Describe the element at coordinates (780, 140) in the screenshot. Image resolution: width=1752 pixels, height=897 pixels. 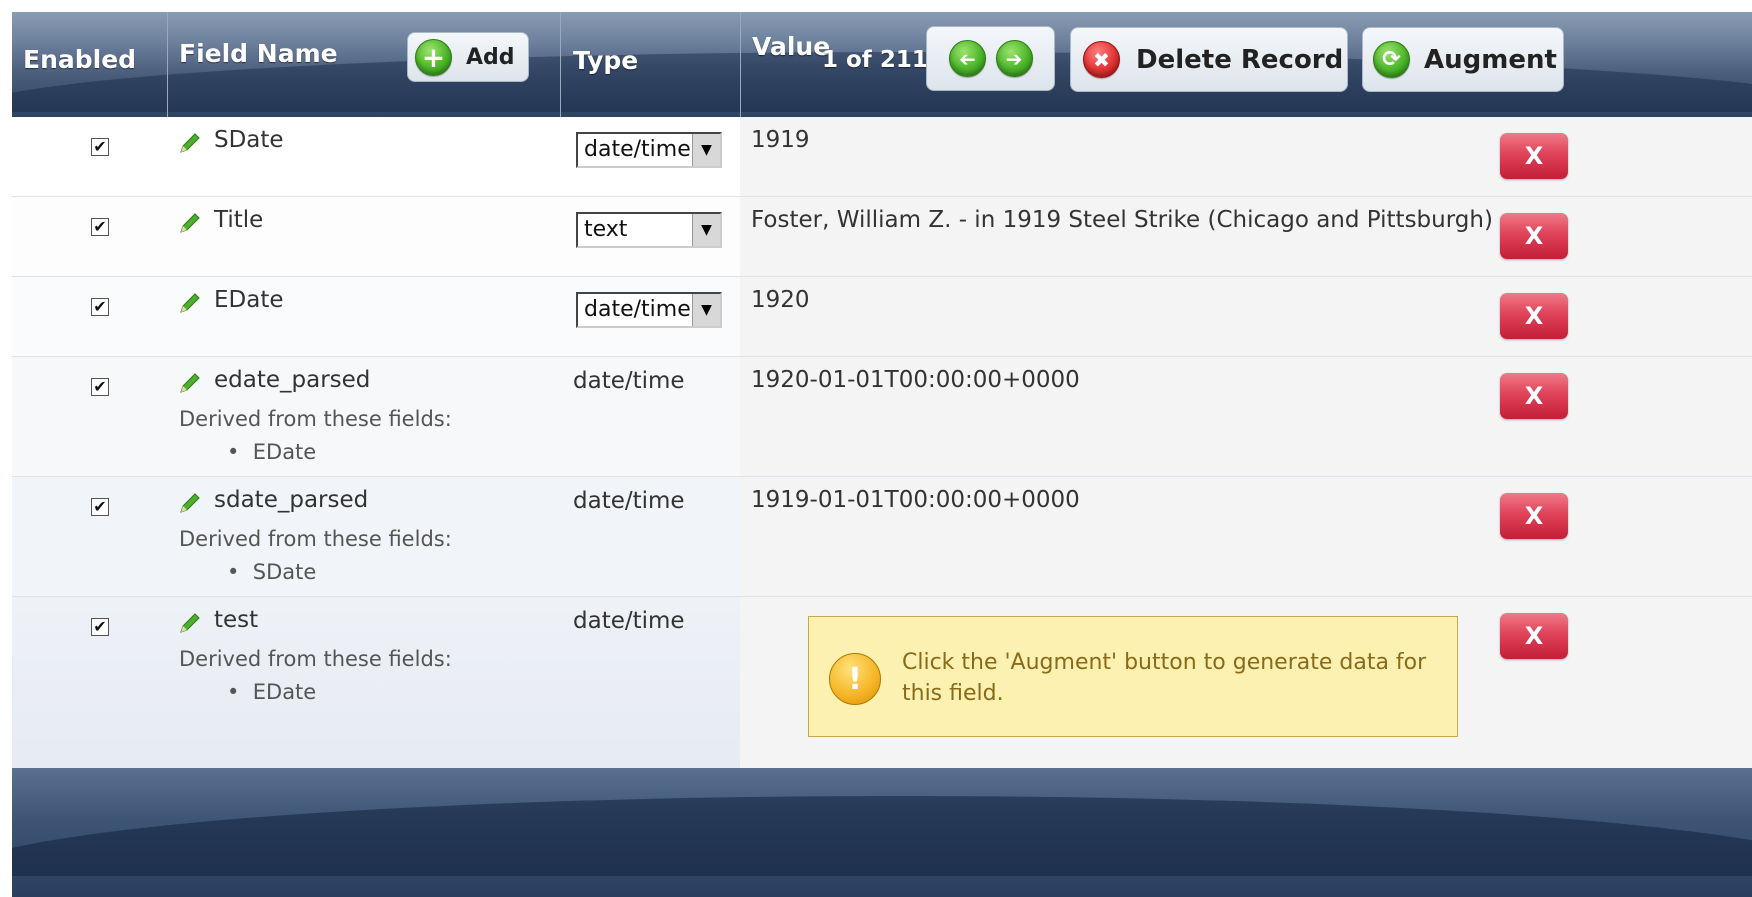
I see `field-value: 1919` at that location.